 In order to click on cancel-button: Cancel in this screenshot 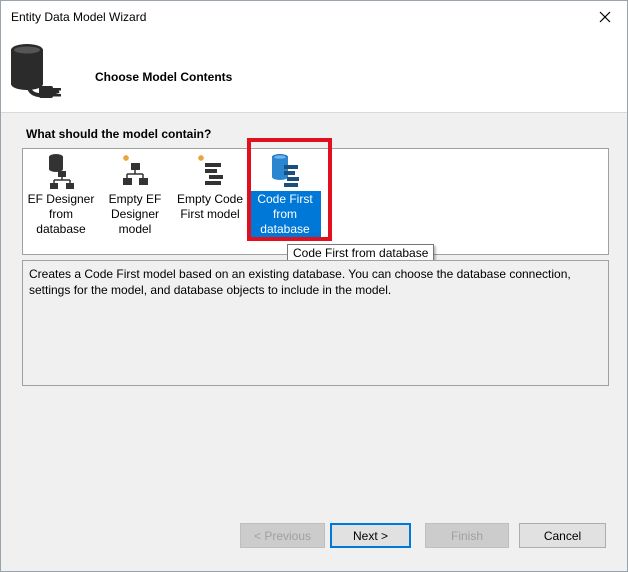, I will do `click(562, 535)`.